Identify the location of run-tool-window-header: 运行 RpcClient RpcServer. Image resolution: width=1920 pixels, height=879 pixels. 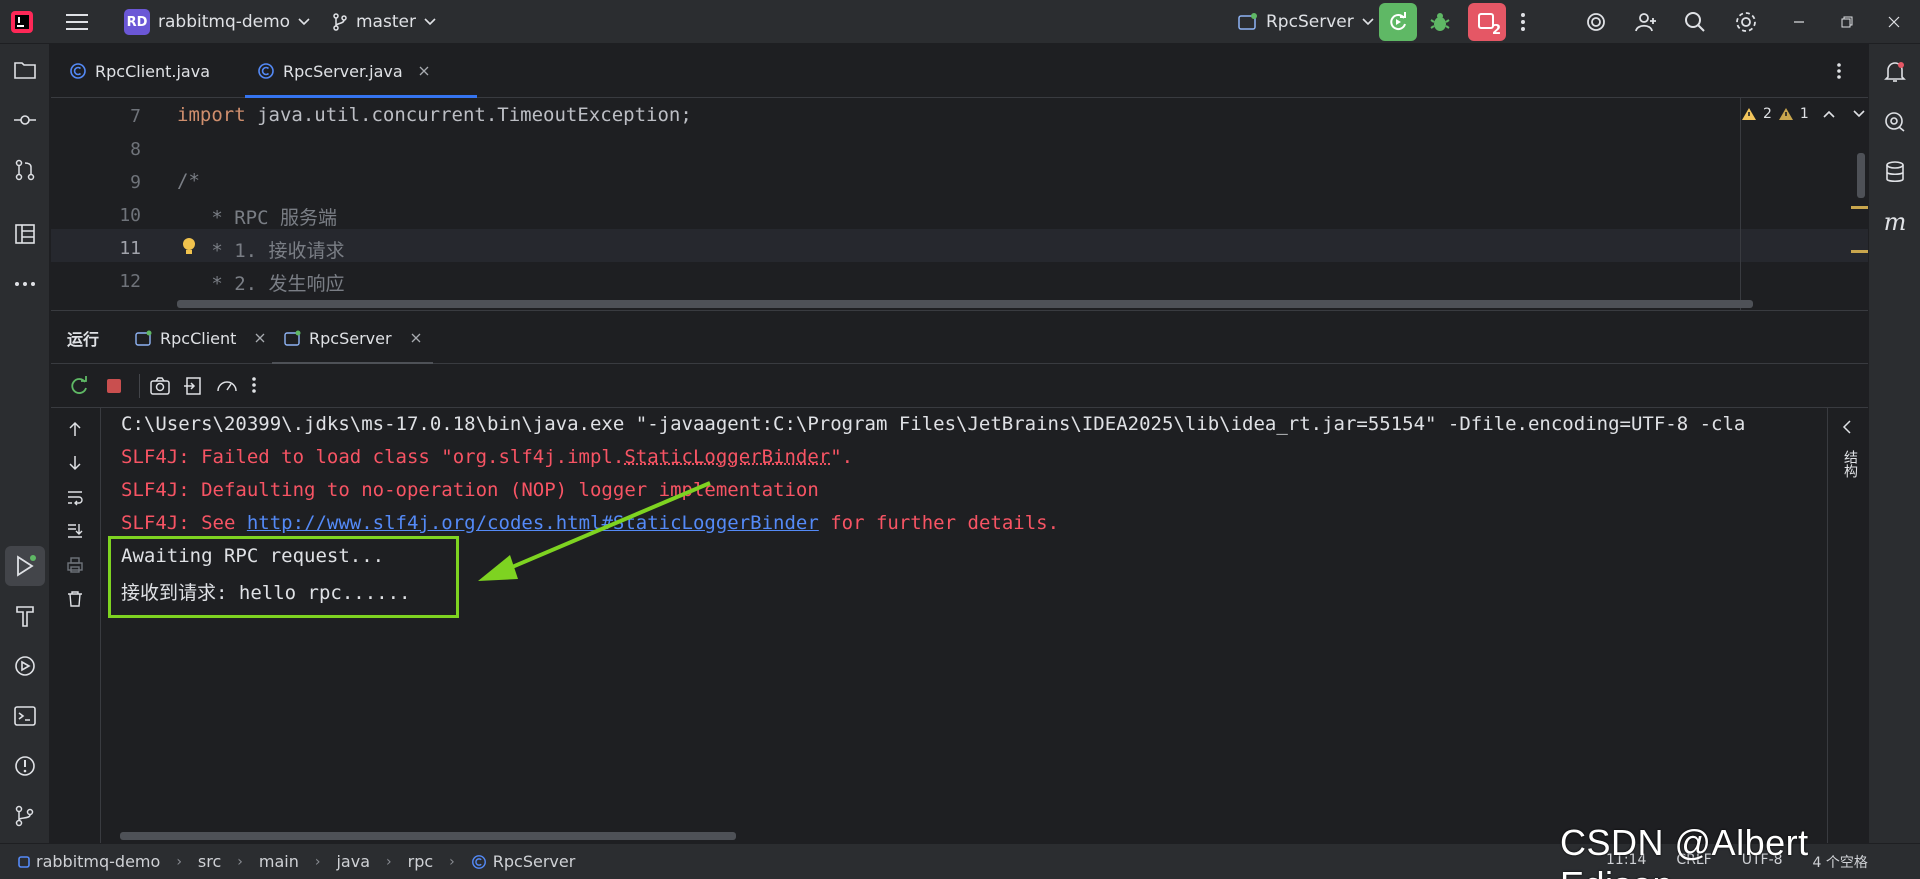
(959, 337).